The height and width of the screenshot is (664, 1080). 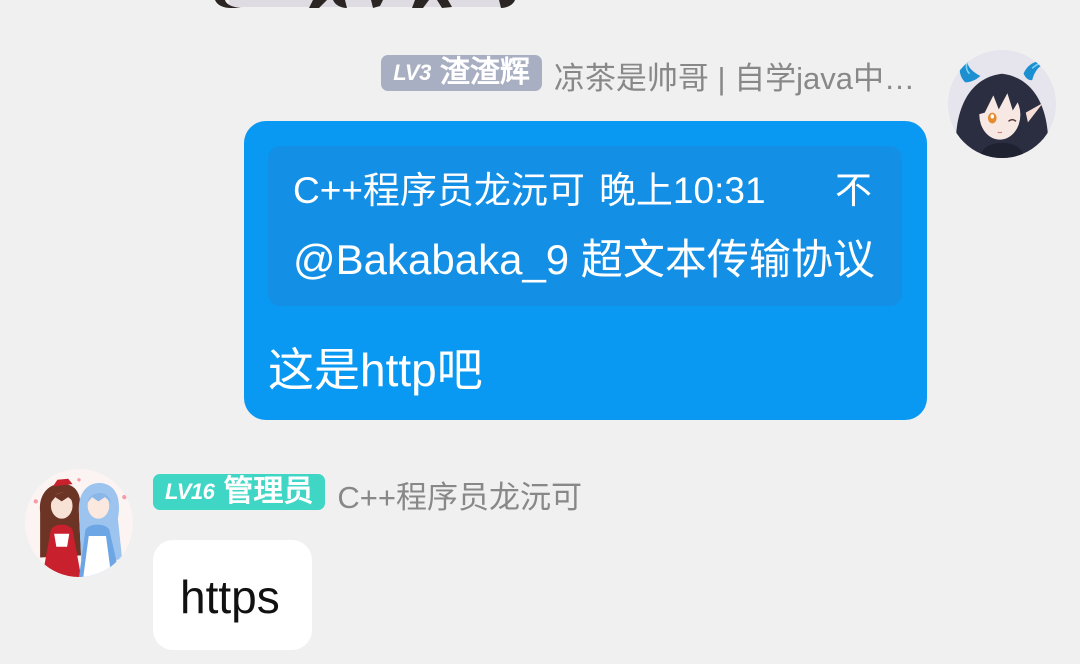 I want to click on message-text: 这是http吧, so click(x=375, y=370).